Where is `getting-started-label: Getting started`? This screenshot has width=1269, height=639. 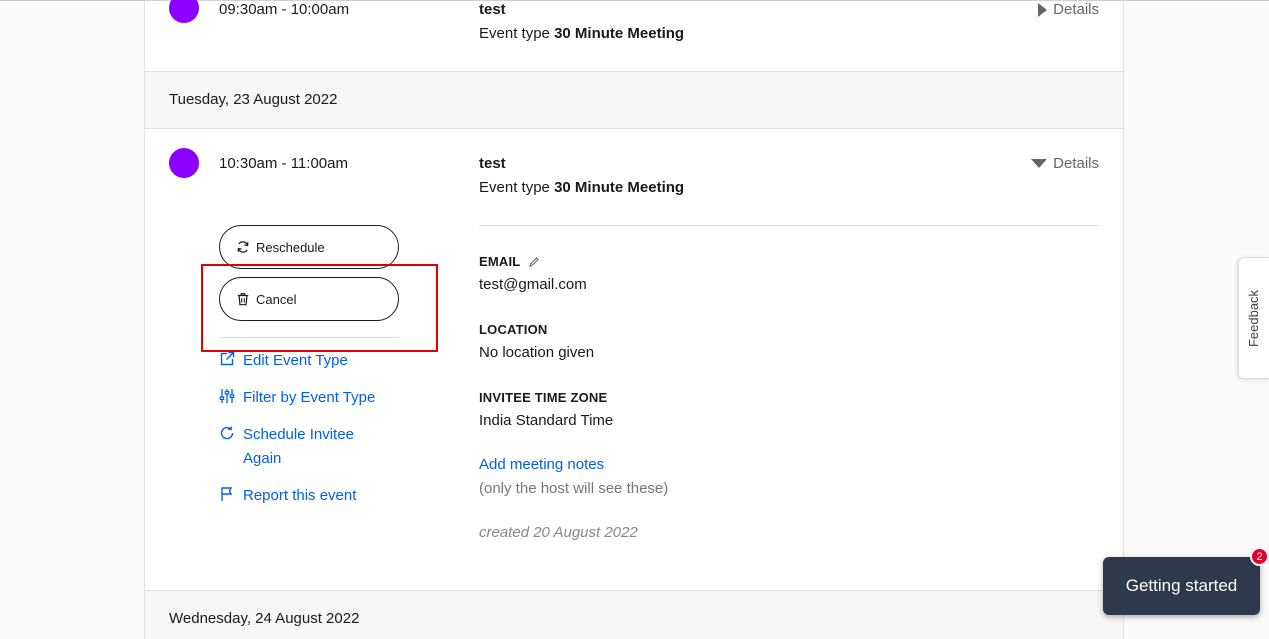 getting-started-label: Getting started is located at coordinates (1181, 585).